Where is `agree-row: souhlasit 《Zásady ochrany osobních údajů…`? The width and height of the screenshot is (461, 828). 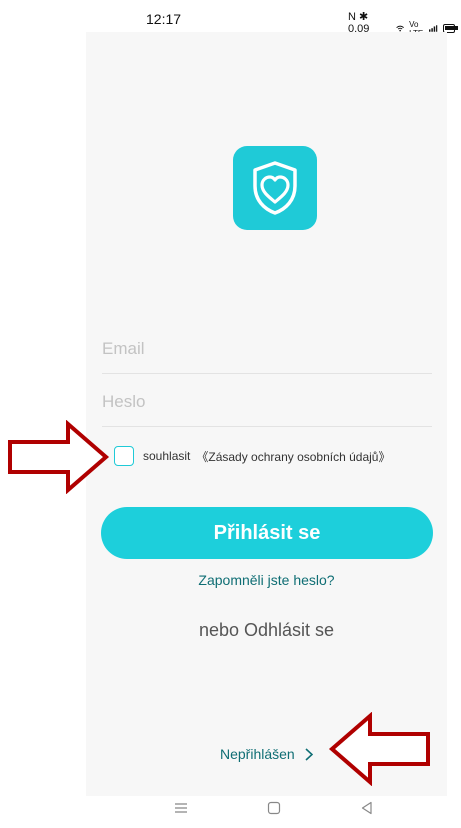 agree-row: souhlasit 《Zásady ochrany osobních údajů… is located at coordinates (252, 456).